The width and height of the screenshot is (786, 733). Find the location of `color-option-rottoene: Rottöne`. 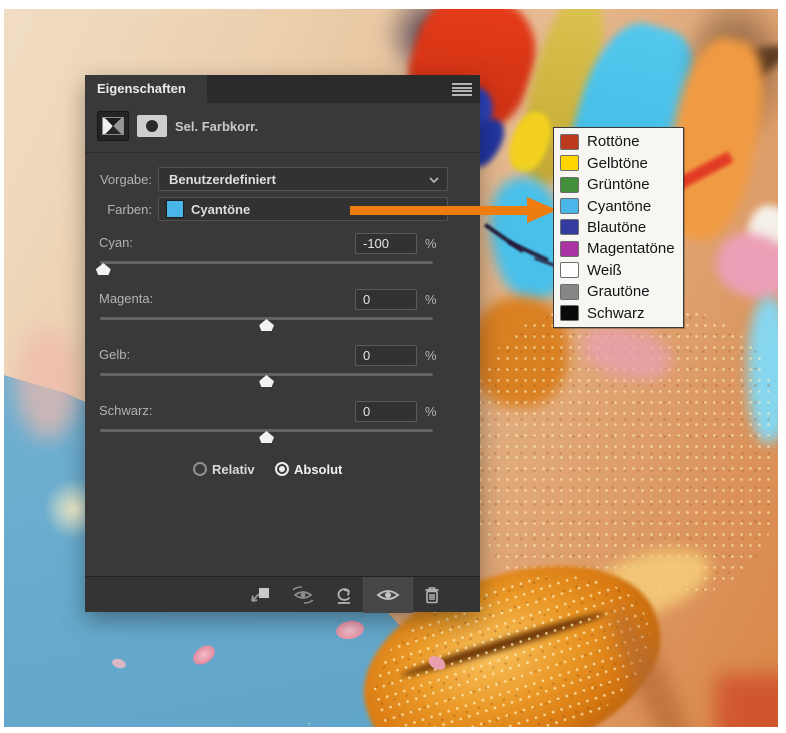

color-option-rottoene: Rottöne is located at coordinates (618, 141).